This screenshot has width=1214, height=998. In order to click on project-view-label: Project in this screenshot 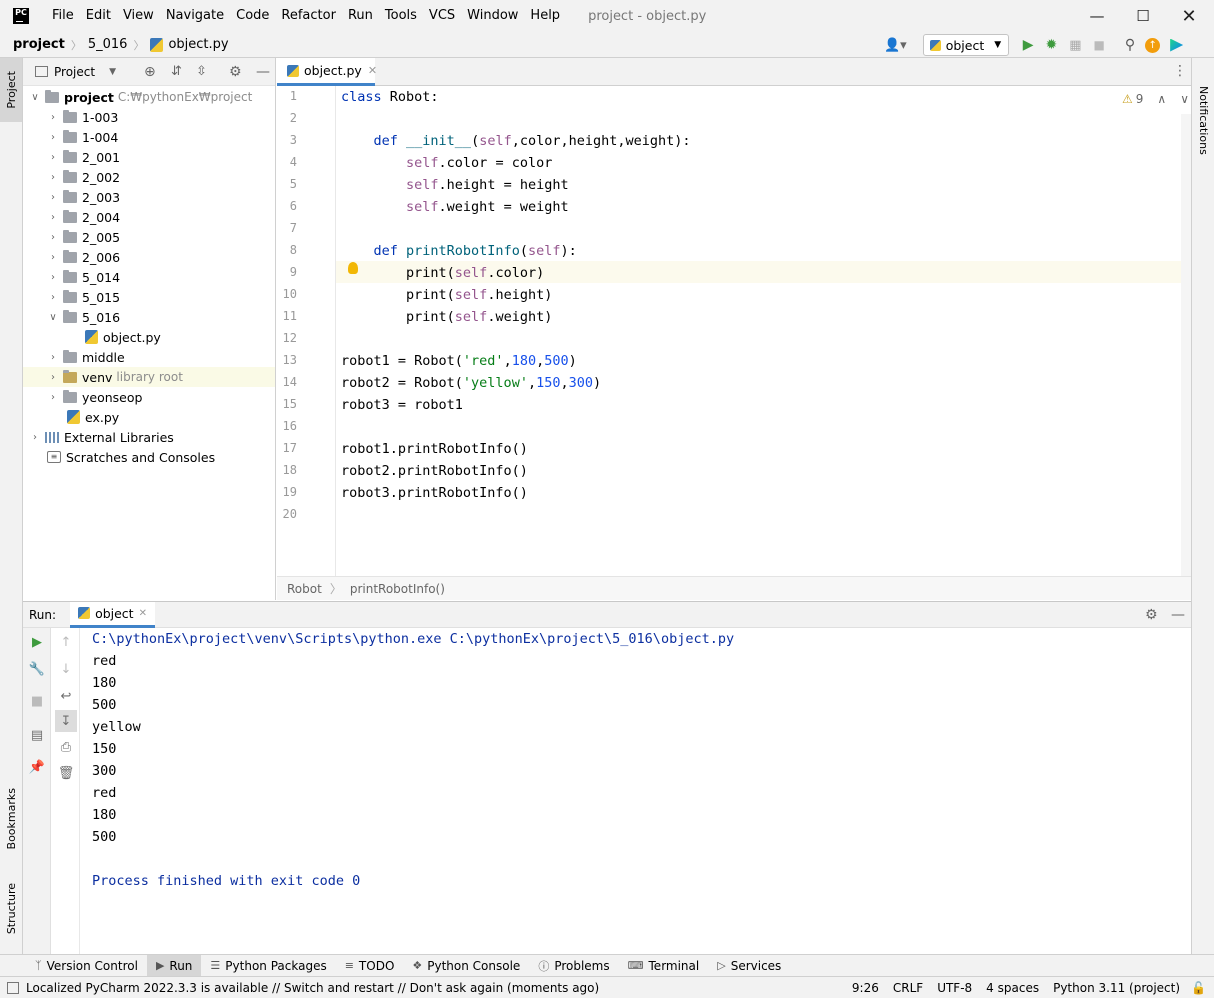, I will do `click(74, 72)`.